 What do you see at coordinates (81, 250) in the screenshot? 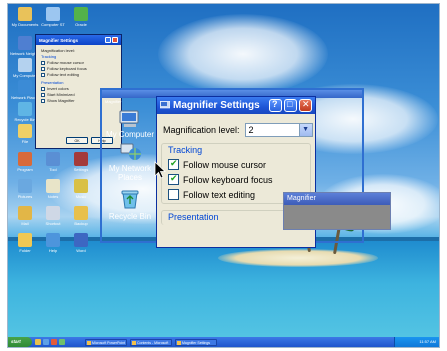
I see `icon-label: Word` at bounding box center [81, 250].